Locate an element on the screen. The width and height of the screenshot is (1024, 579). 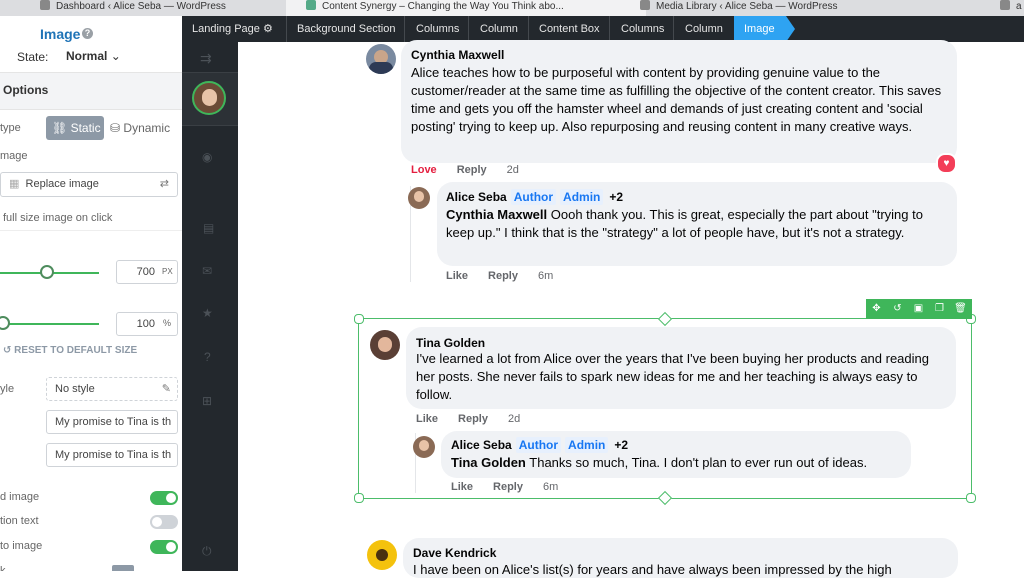
editor-sidebar: ⇉ ◉ ▤ ✉ ★ ? ⊞ ⏻ is located at coordinates (210, 293).